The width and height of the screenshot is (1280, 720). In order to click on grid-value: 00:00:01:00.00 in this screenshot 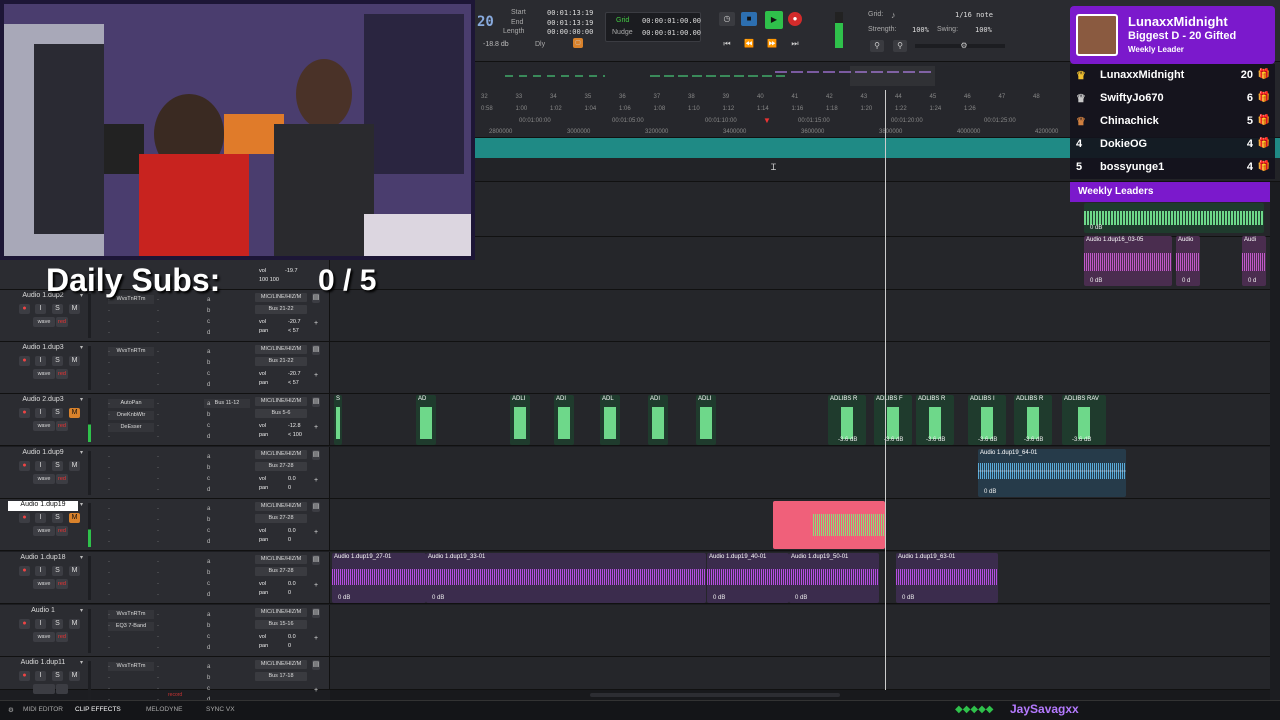, I will do `click(671, 21)`.